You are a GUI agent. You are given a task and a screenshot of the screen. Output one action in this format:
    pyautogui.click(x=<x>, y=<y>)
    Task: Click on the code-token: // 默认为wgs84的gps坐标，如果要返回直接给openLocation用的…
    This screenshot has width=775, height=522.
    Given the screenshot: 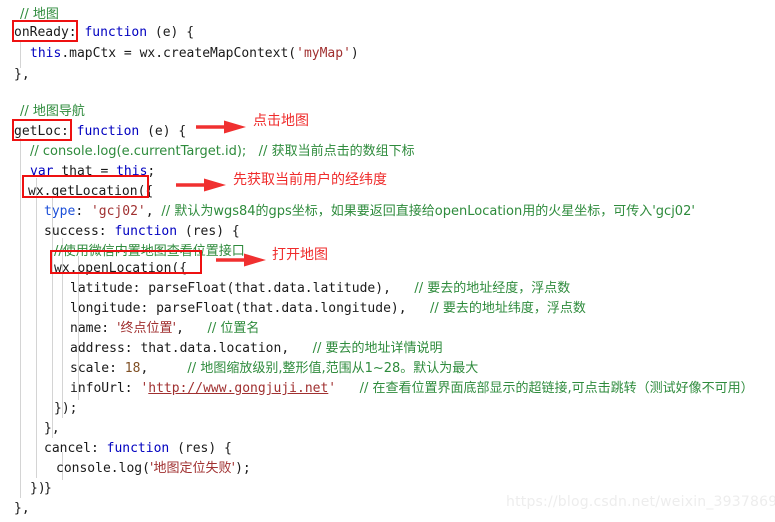 What is the action you would take?
    pyautogui.click(x=428, y=211)
    